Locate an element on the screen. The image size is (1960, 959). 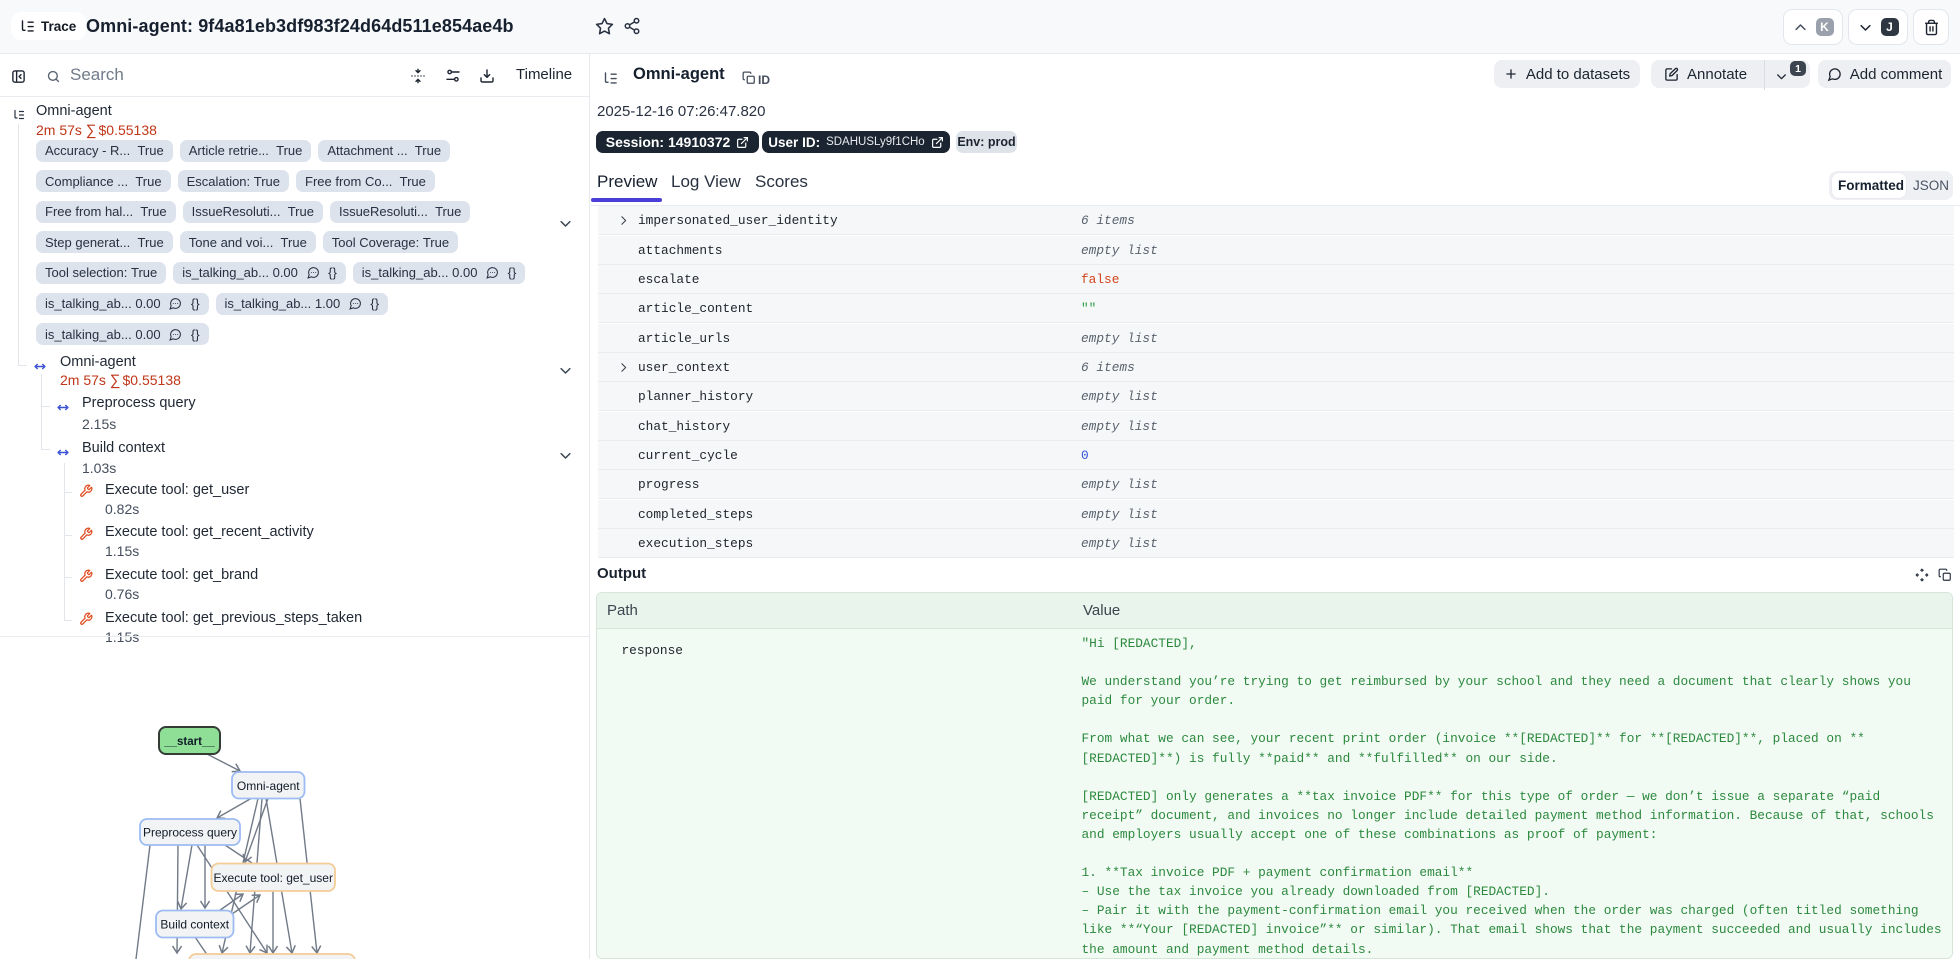
svg-text: __start__ is located at coordinates (189, 742).